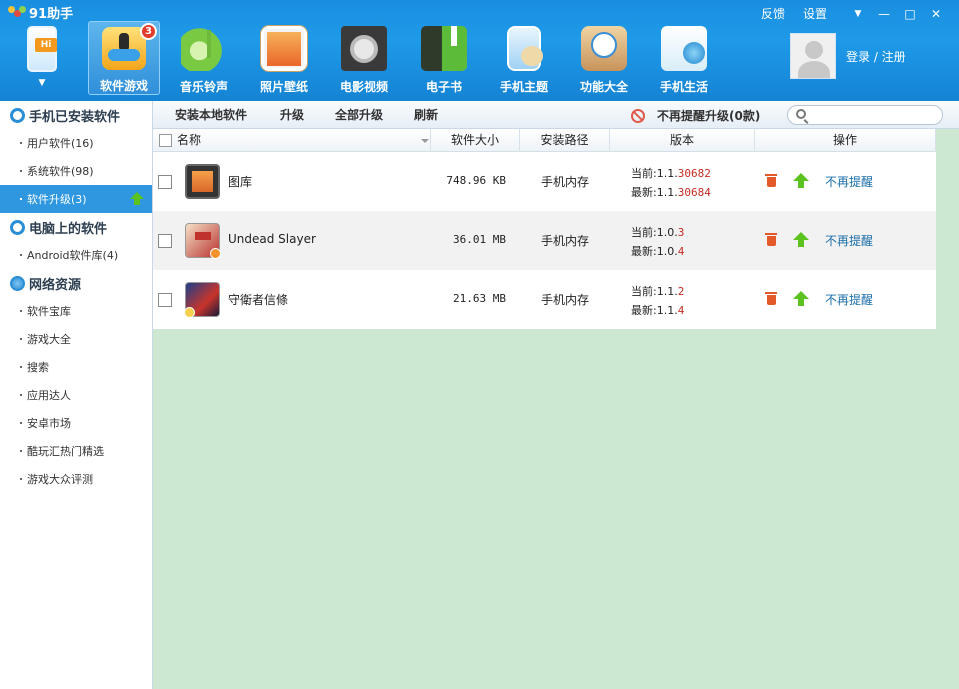  I want to click on sidebar-section-installed: 手机已安装软件, so click(76, 115).